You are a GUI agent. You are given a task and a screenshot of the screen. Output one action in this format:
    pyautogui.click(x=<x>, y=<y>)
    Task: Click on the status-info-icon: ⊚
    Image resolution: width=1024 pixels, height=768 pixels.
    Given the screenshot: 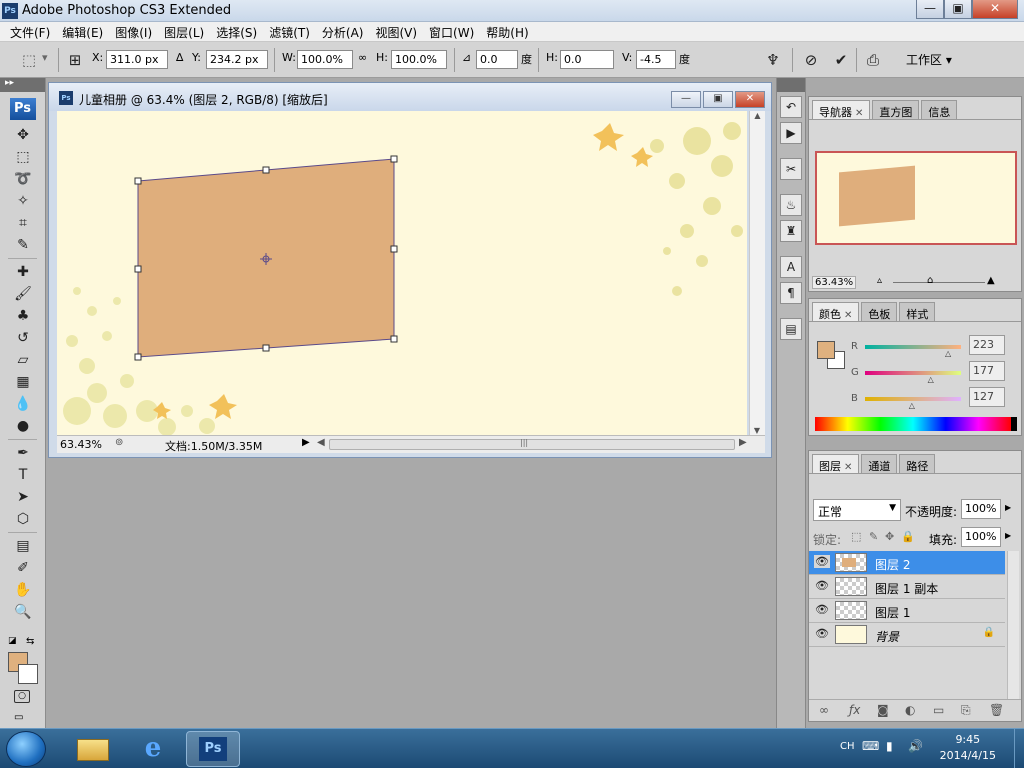 What is the action you would take?
    pyautogui.click(x=119, y=442)
    